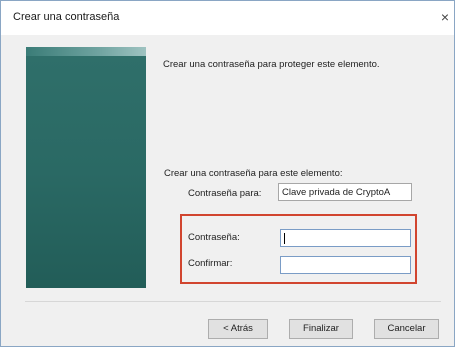  What do you see at coordinates (284, 238) in the screenshot?
I see `text-caret` at bounding box center [284, 238].